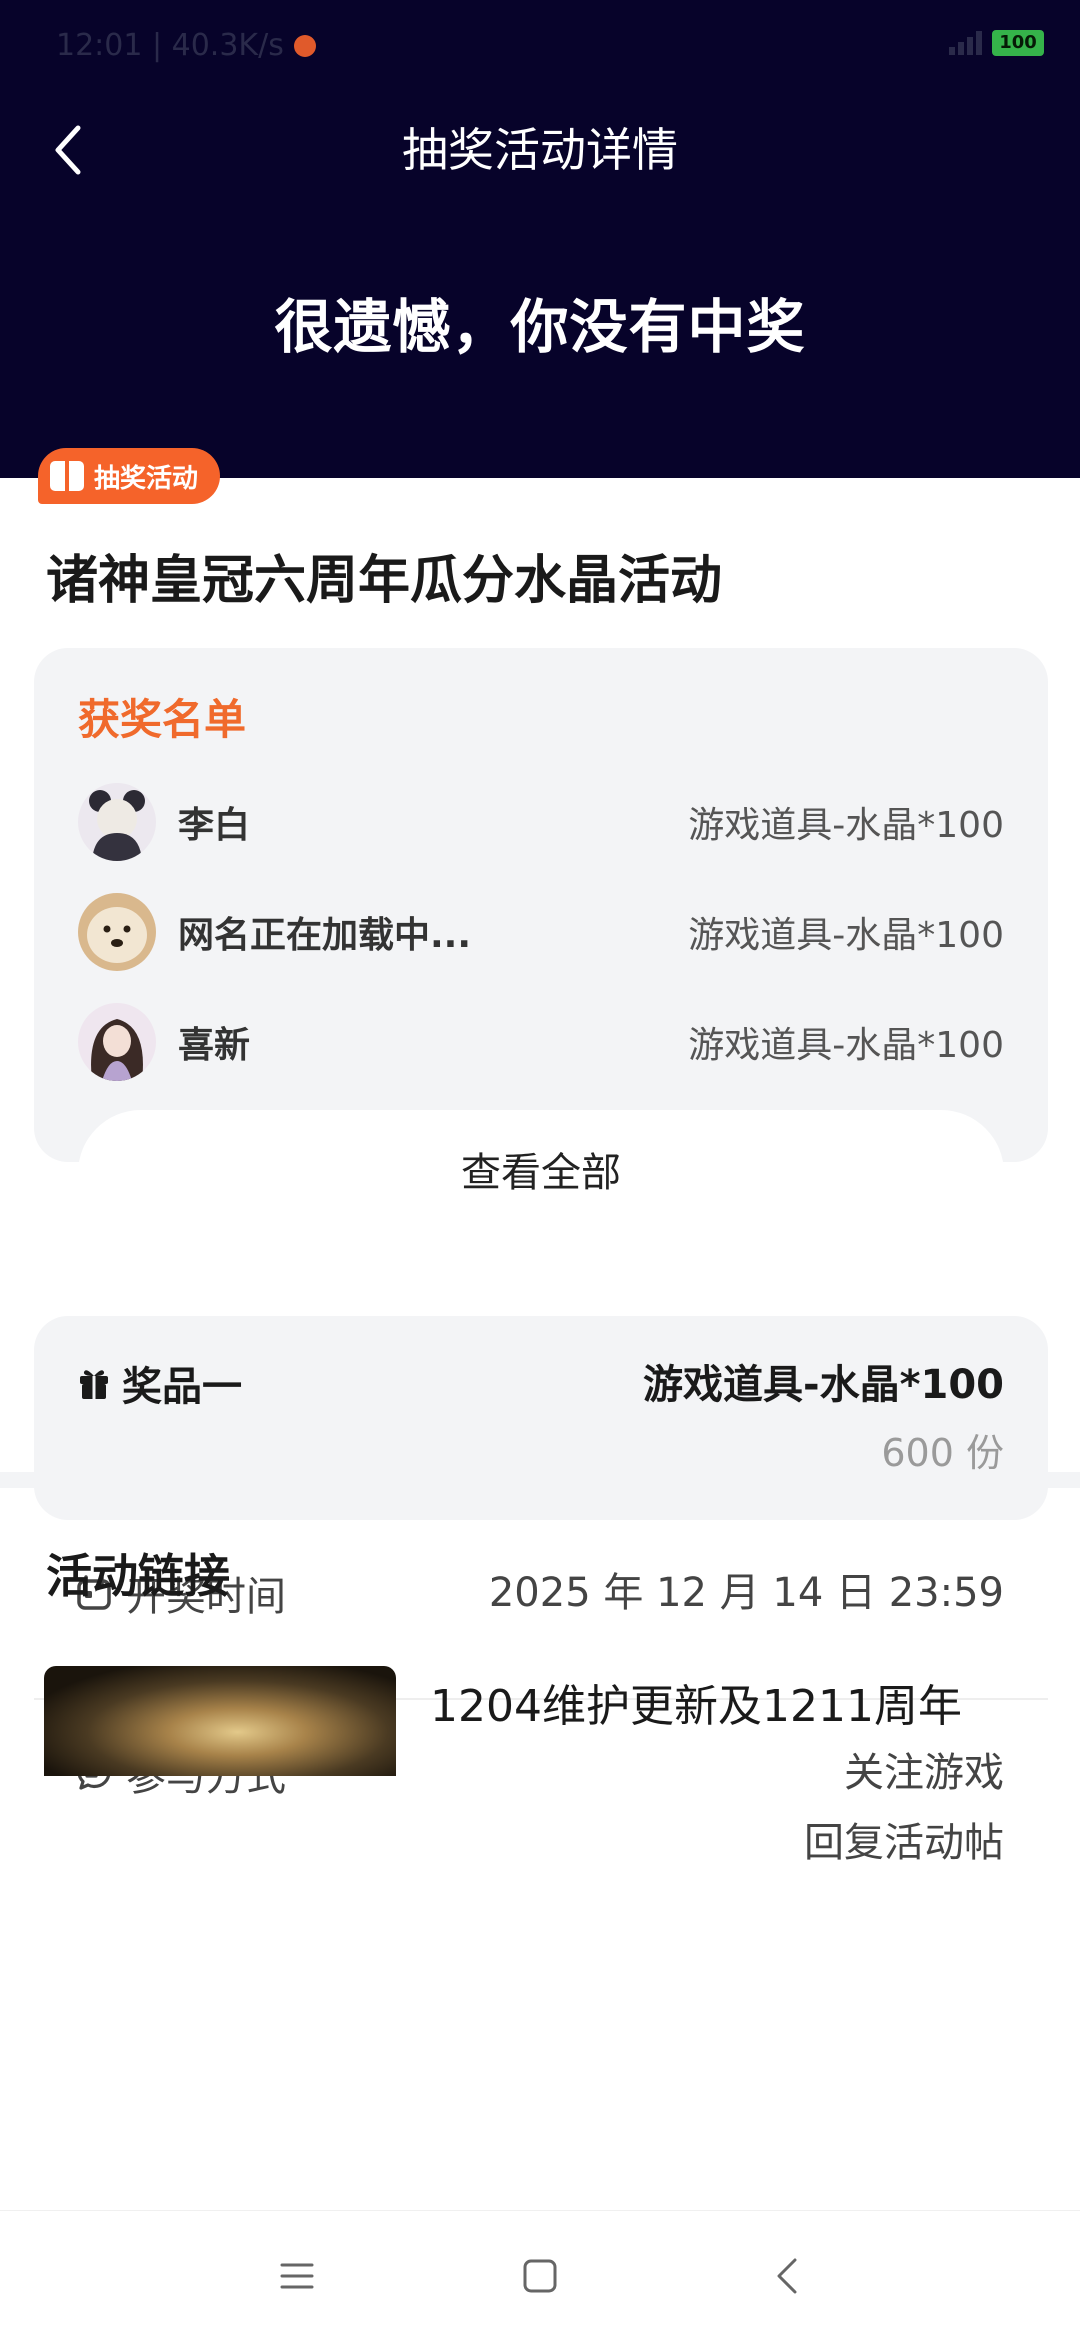  Describe the element at coordinates (540, 327) in the screenshot. I see `result-message: 很遗憾，你没有中奖` at that location.